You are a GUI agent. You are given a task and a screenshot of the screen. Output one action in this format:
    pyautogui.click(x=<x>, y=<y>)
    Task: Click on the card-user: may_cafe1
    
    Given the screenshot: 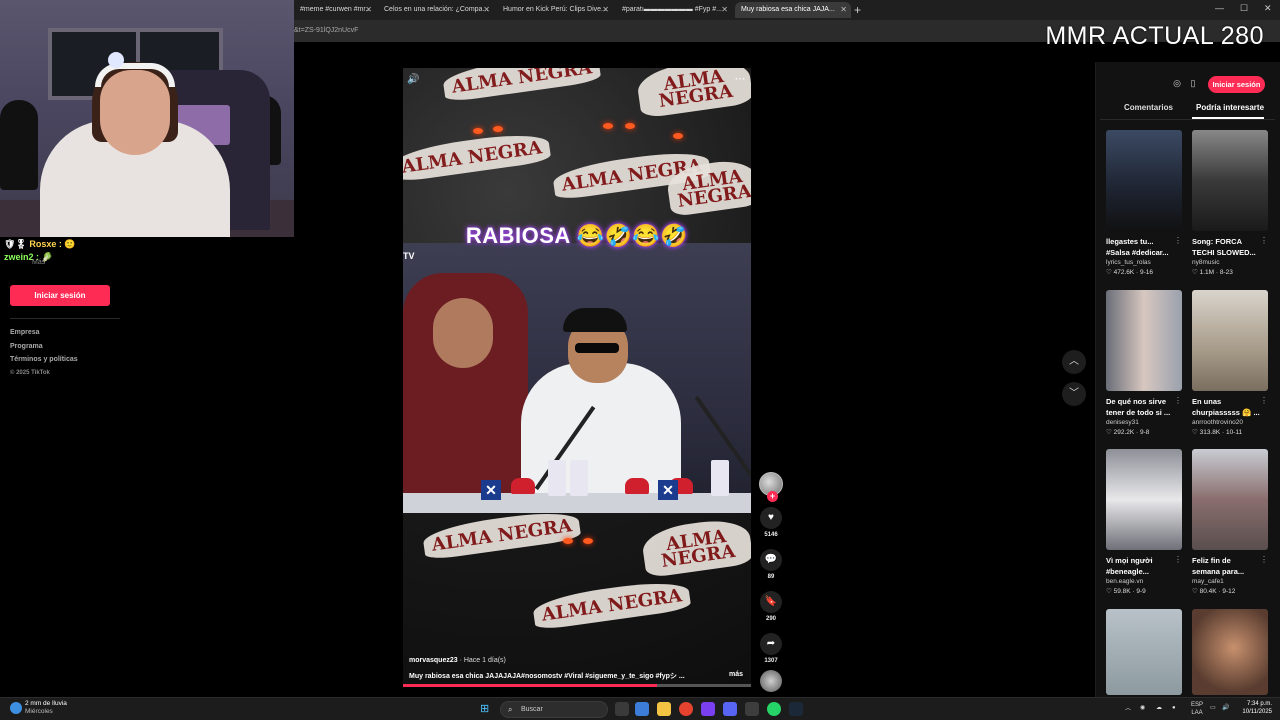 What is the action you would take?
    pyautogui.click(x=1230, y=581)
    